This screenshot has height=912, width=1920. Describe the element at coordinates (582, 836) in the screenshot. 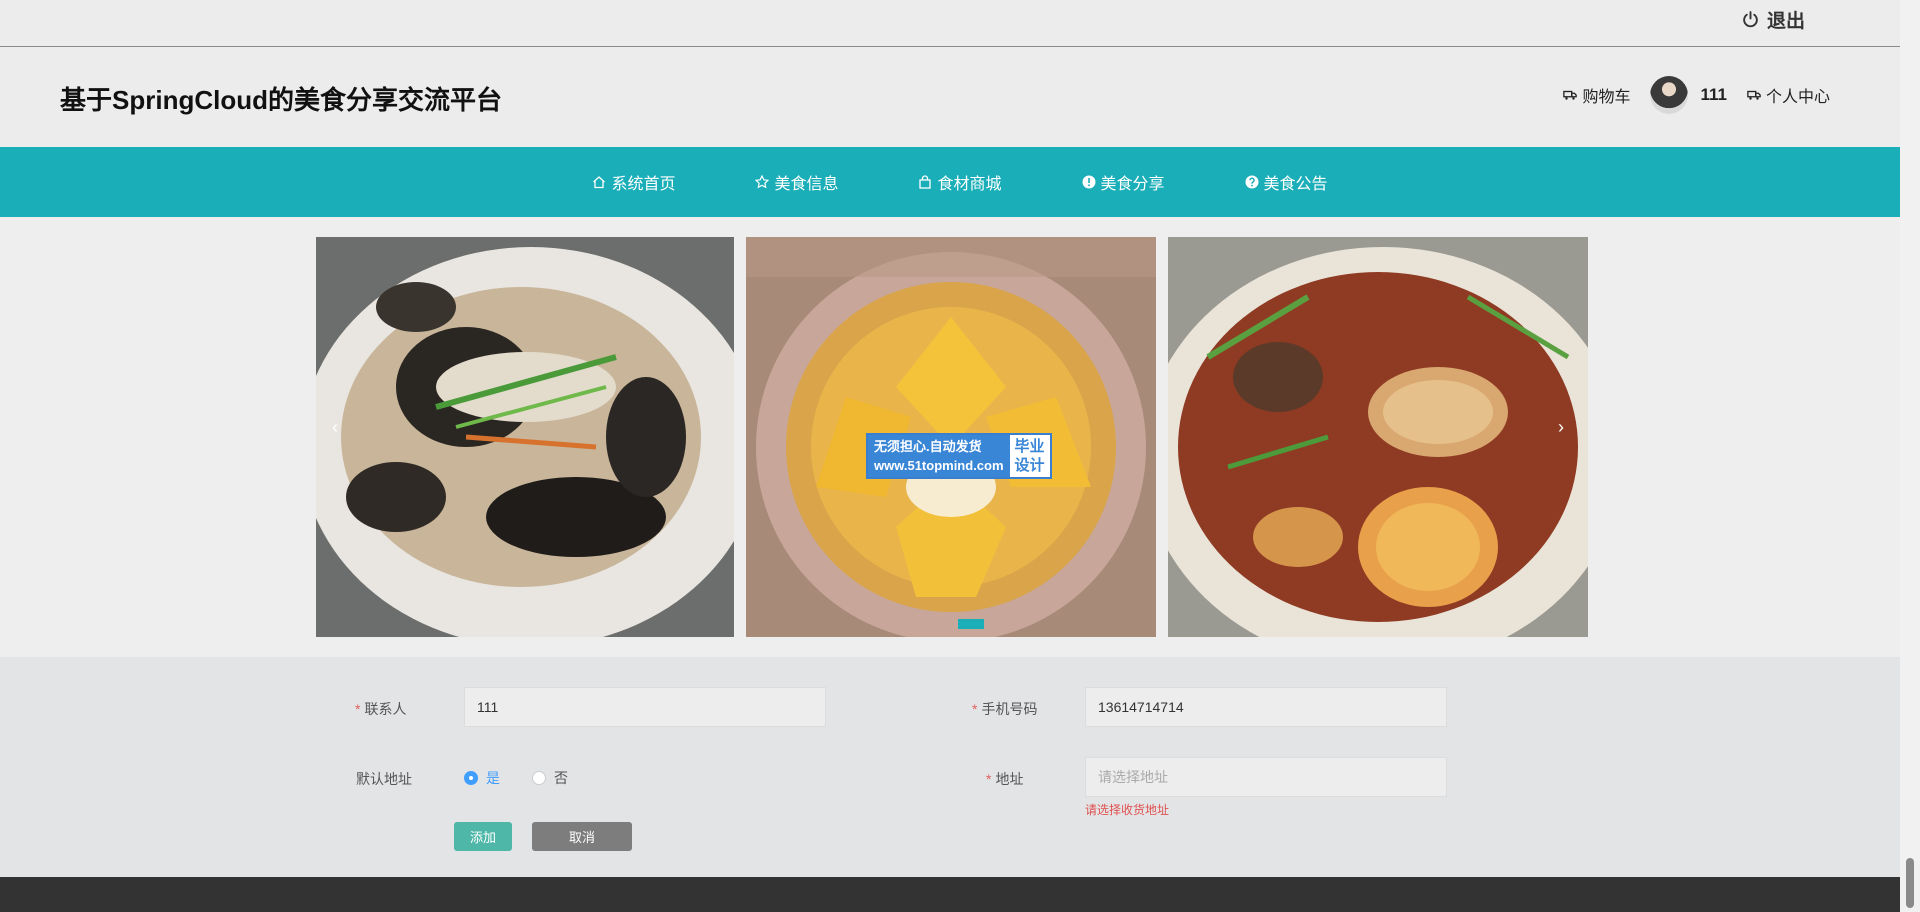

I see `cancel-button: 取消` at that location.